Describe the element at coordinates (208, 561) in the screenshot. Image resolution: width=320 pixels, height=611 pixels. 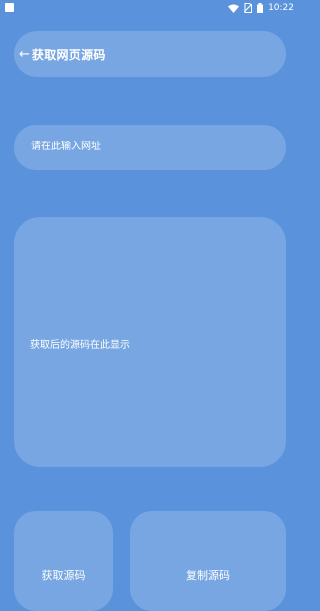
I see `copy-source-button: 复制源码` at that location.